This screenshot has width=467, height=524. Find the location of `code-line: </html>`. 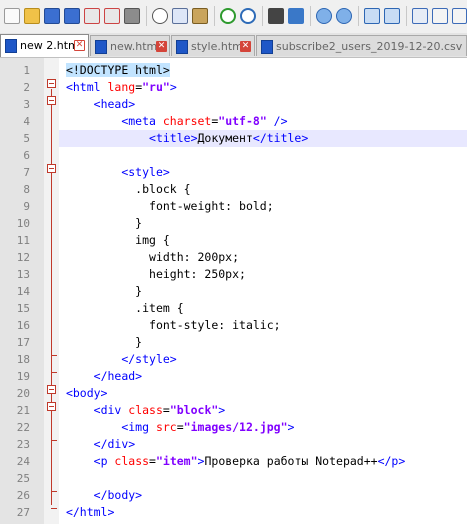

code-line: </html> is located at coordinates (263, 512).